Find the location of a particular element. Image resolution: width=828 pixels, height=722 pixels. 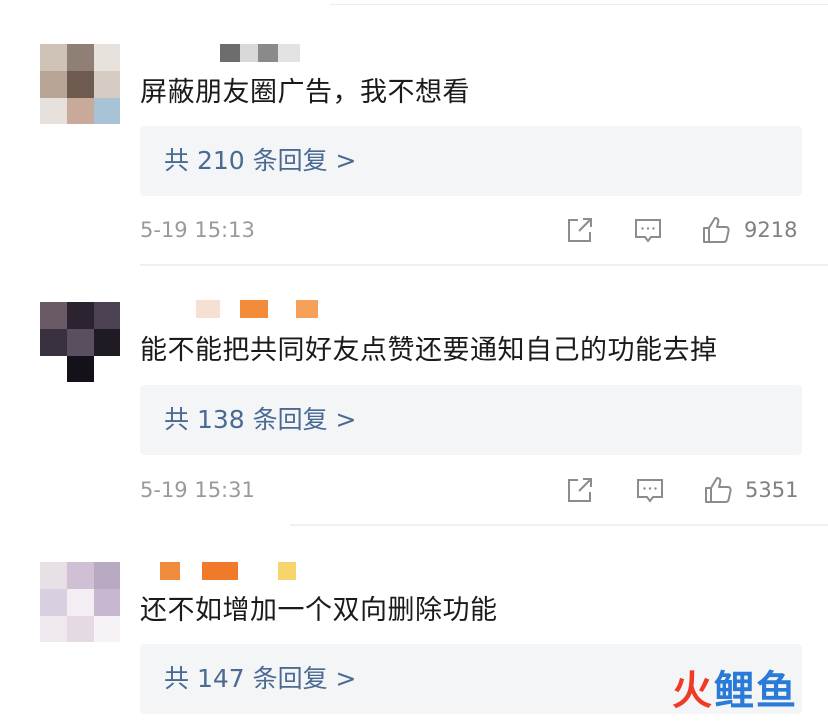

like-count: 9218 is located at coordinates (771, 230).